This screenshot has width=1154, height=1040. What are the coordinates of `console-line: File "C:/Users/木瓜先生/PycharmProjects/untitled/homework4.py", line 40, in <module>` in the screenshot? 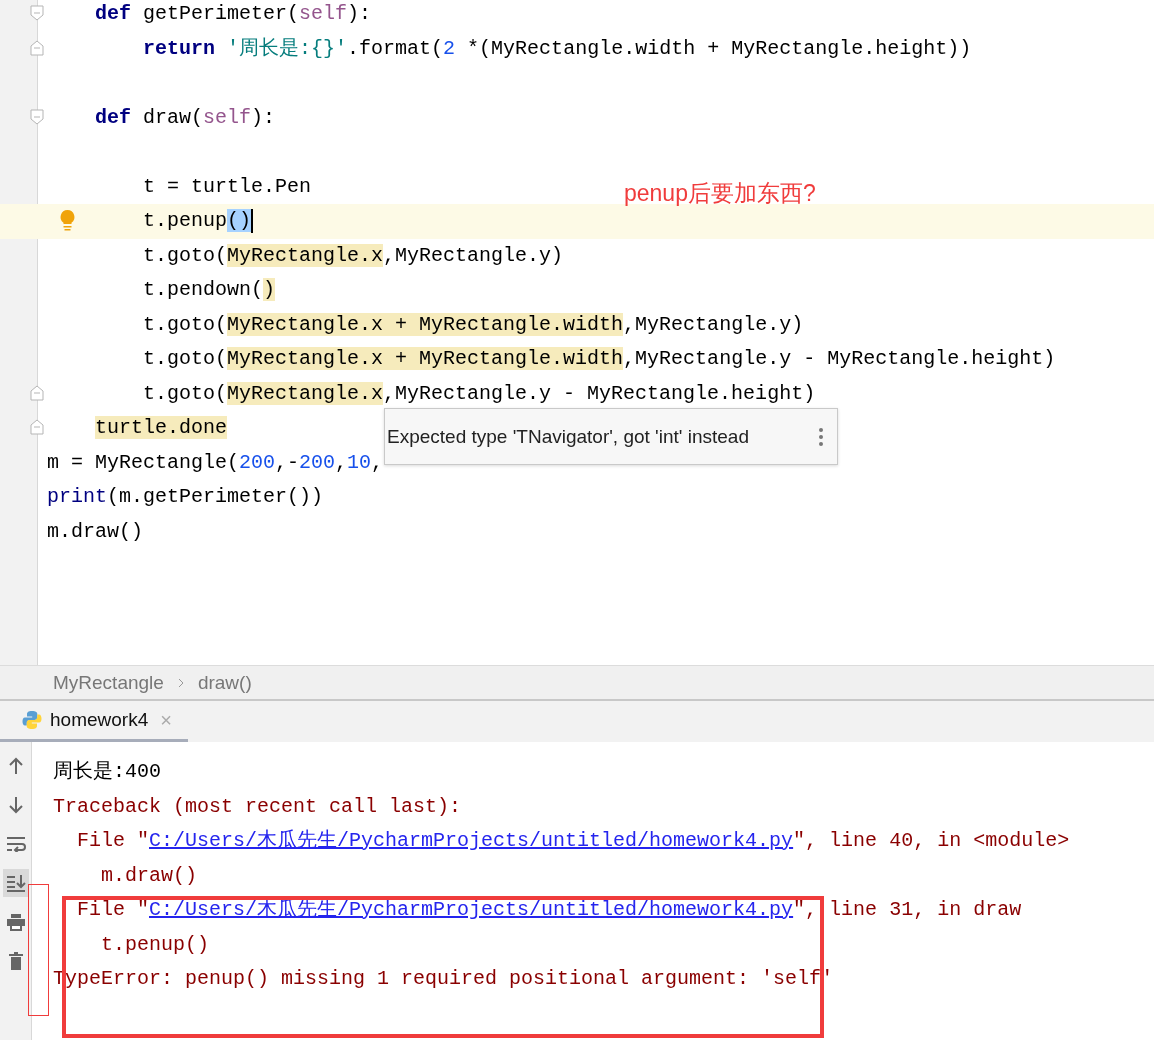 It's located at (573, 841).